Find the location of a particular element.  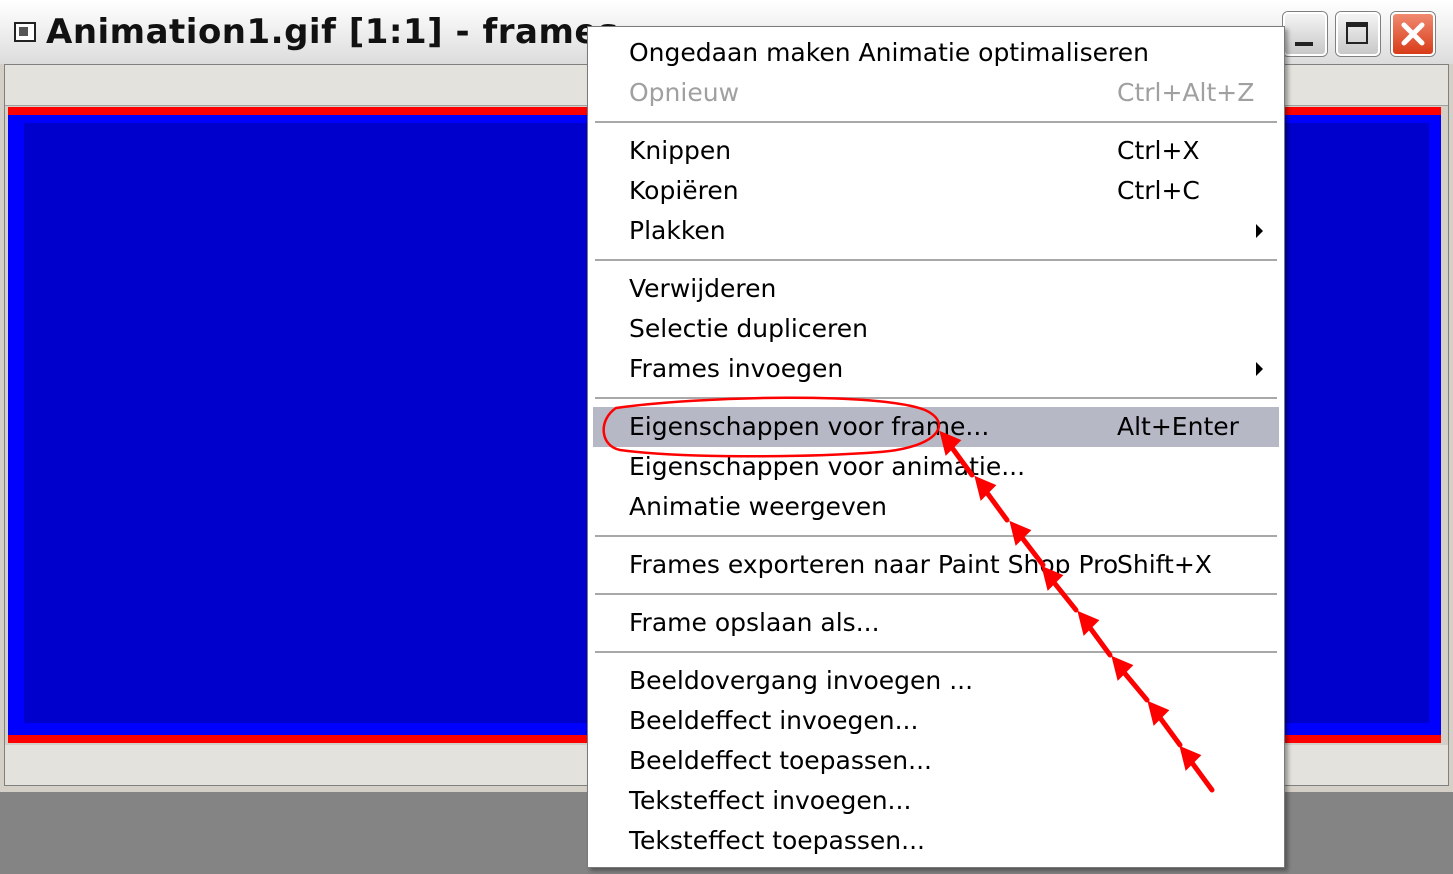

close-icon is located at coordinates (1413, 34).